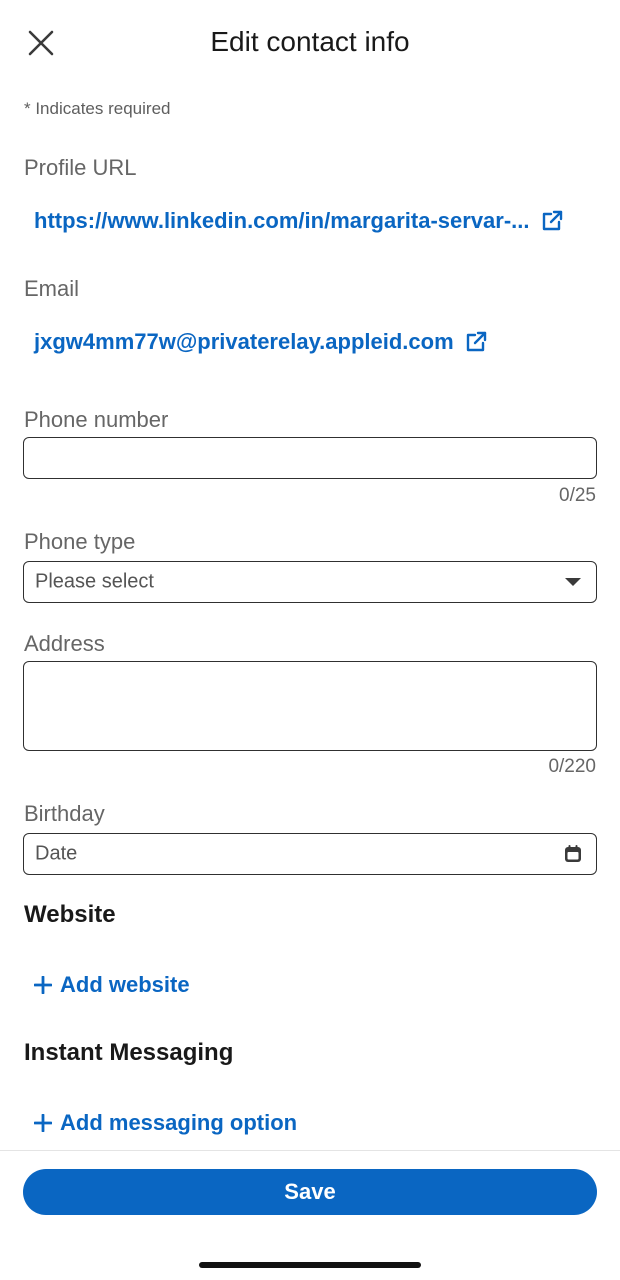 The height and width of the screenshot is (1280, 620). Describe the element at coordinates (310, 582) in the screenshot. I see `phone-type-select: Please select` at that location.